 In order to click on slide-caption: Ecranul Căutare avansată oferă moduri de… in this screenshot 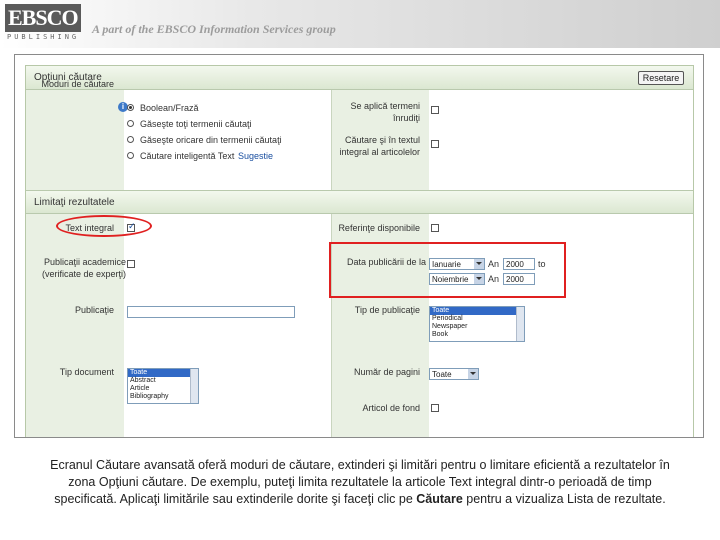, I will do `click(360, 482)`.